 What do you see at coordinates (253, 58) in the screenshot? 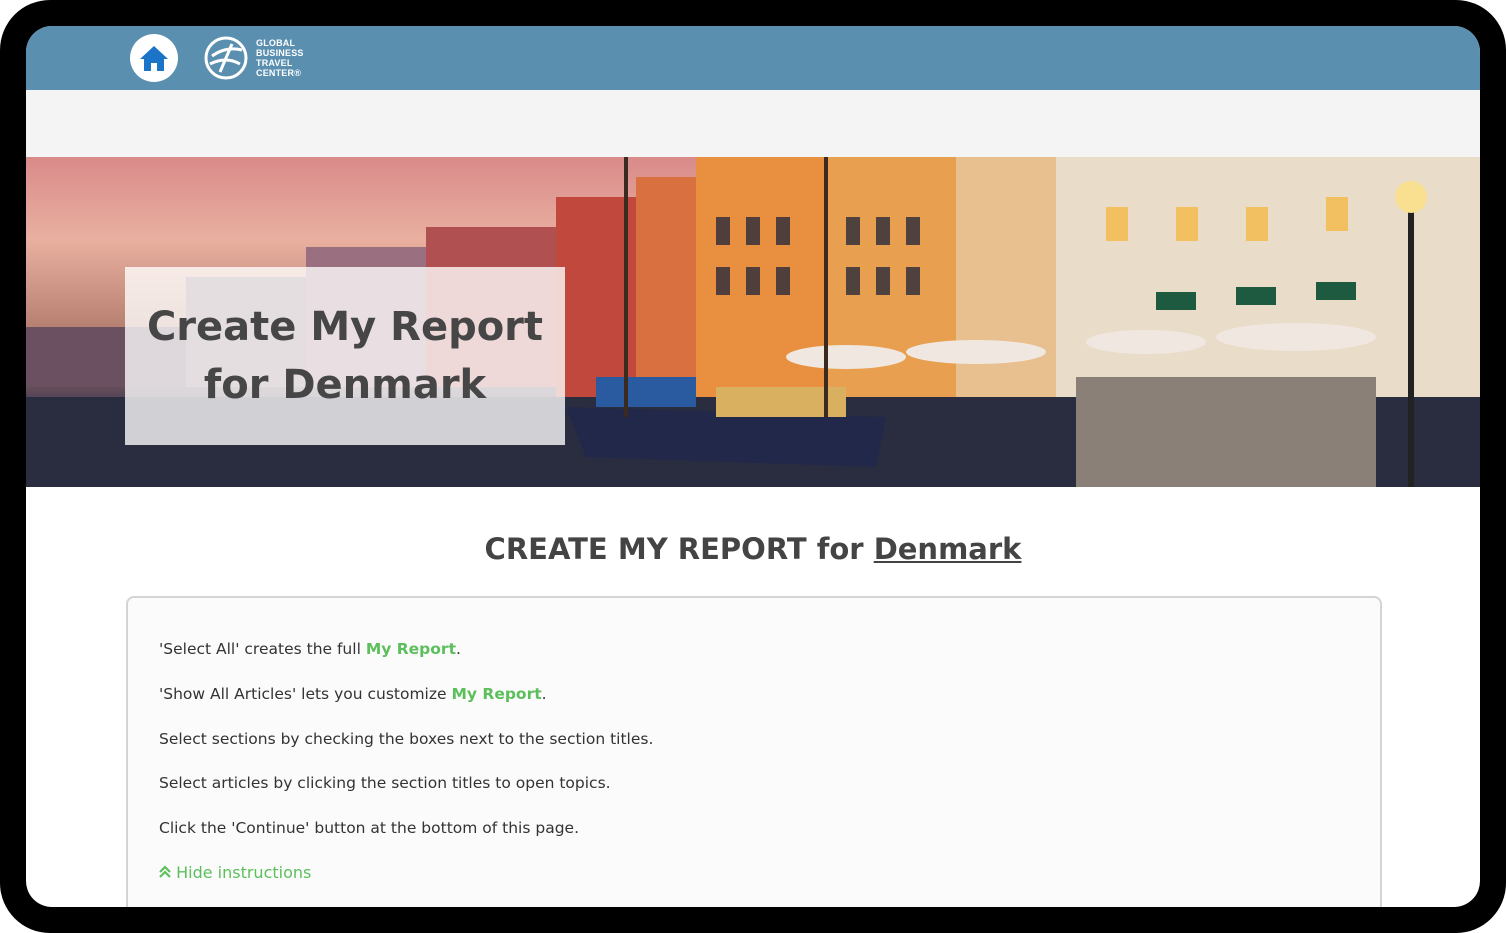
I see `gbtc-logo: GLOBAL BUSINESS TRAVEL CENTER®` at bounding box center [253, 58].